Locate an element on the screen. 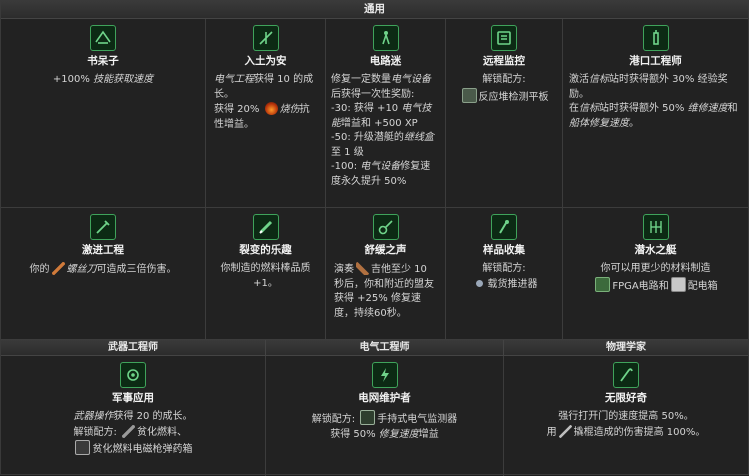 The height and width of the screenshot is (476, 749). beacon-icon is located at coordinates (655, 38).